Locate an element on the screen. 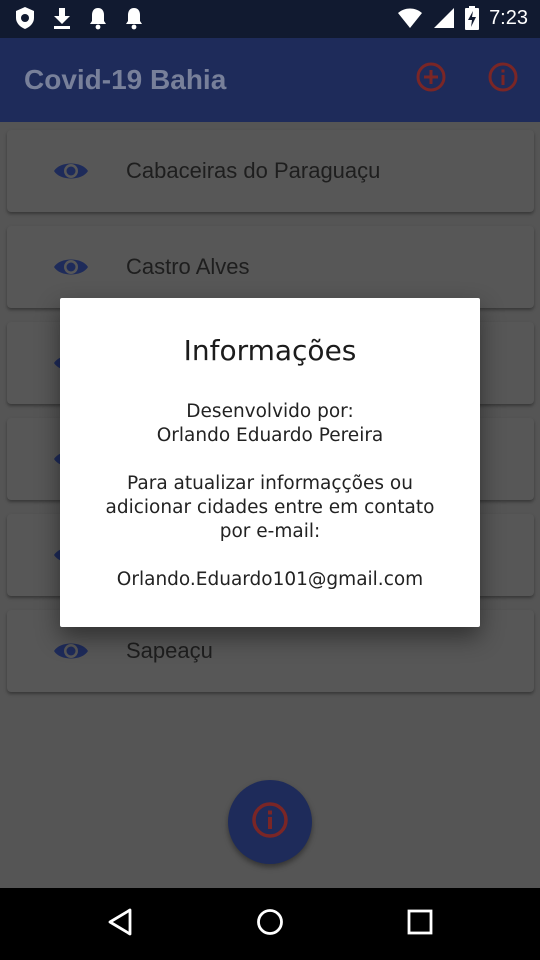 The image size is (540, 960). home-icon is located at coordinates (270, 924).